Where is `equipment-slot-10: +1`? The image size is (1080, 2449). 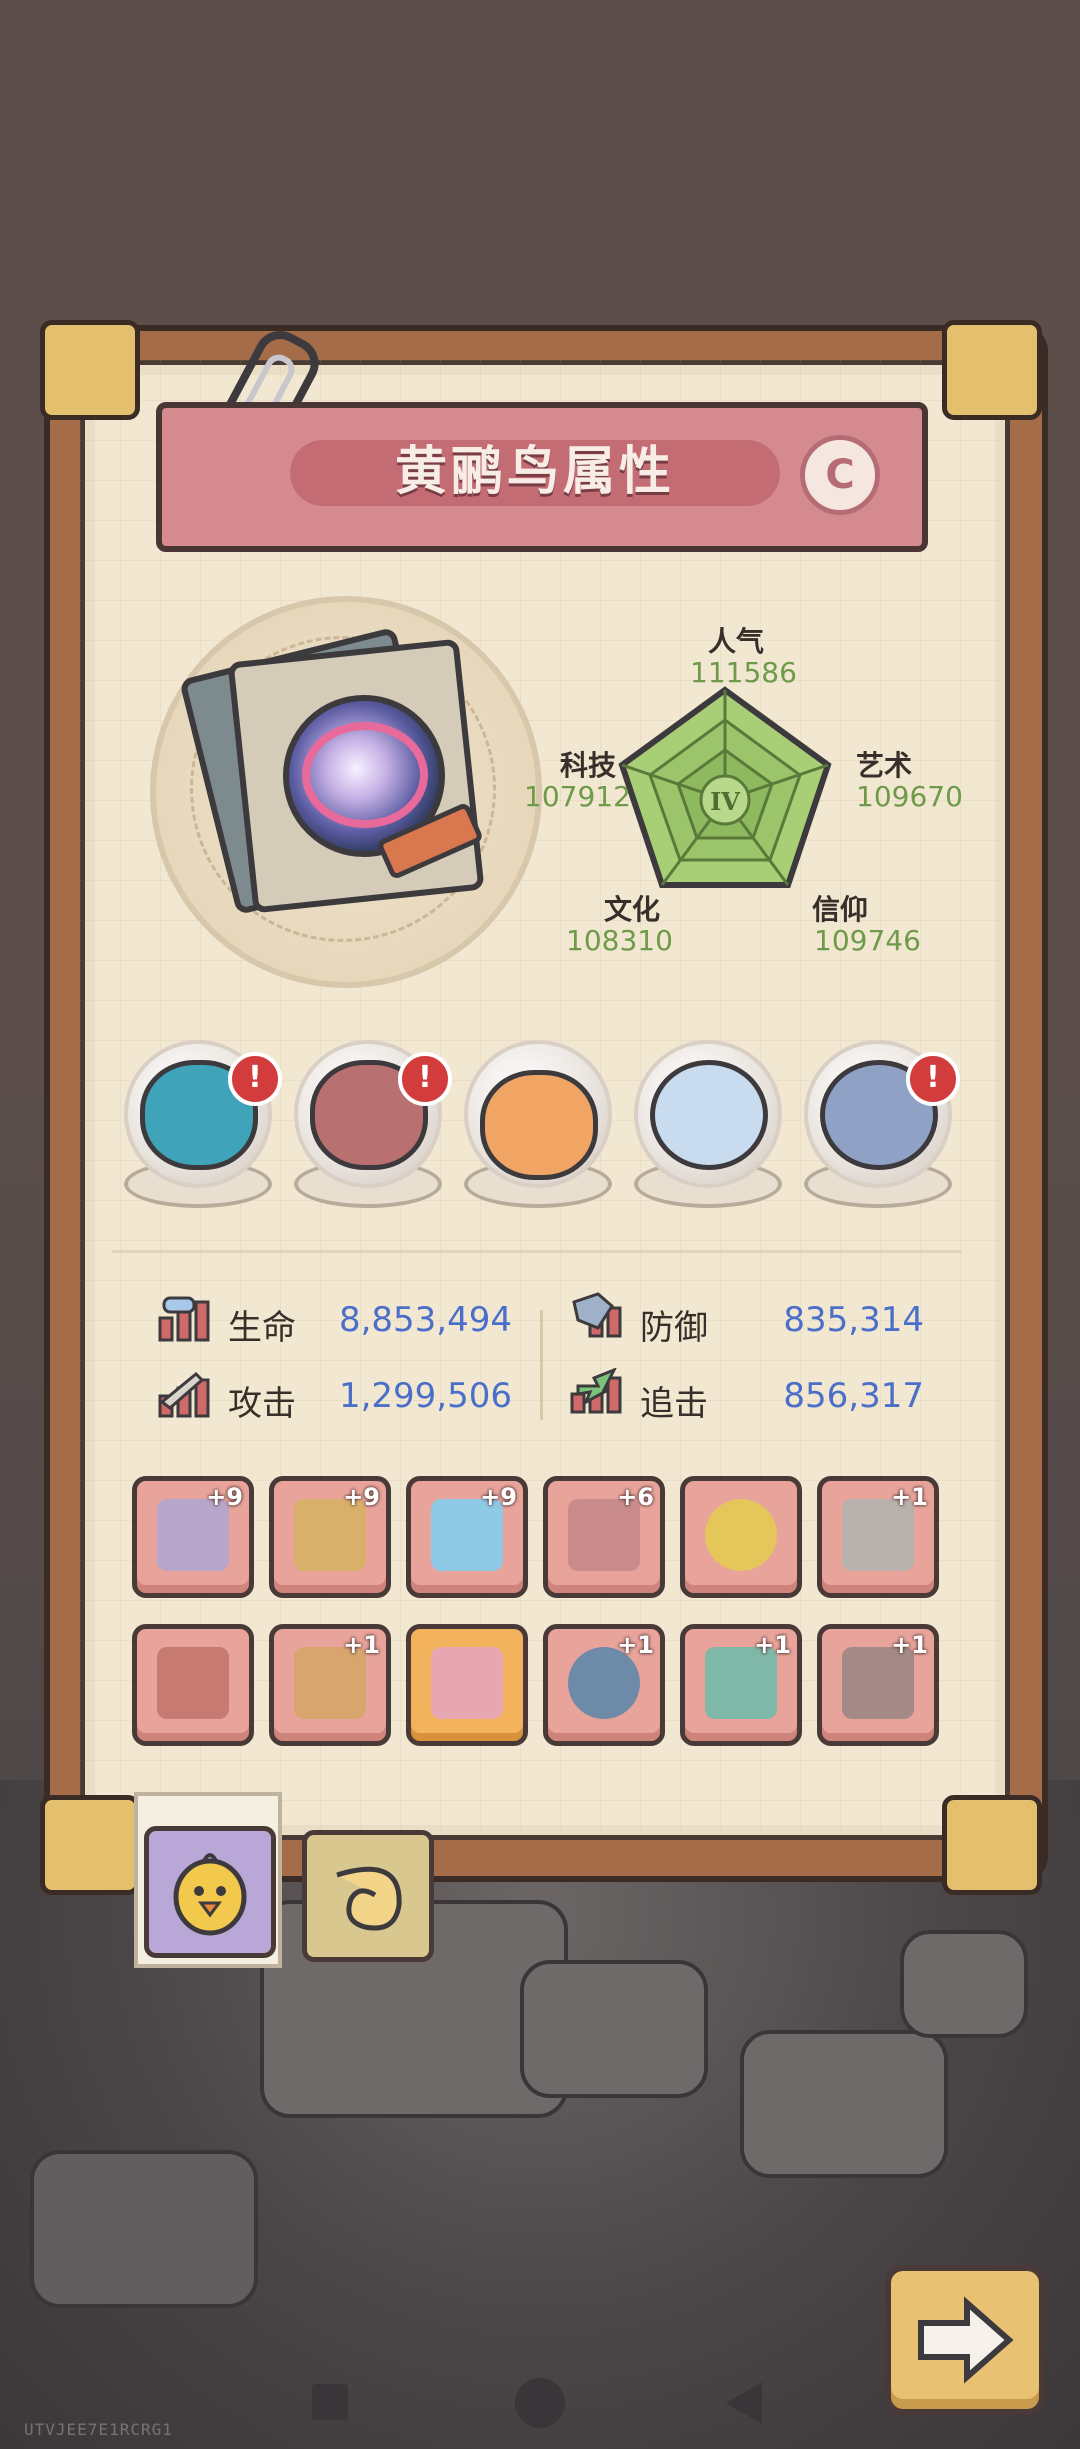
equipment-slot-10: +1 is located at coordinates (604, 1685).